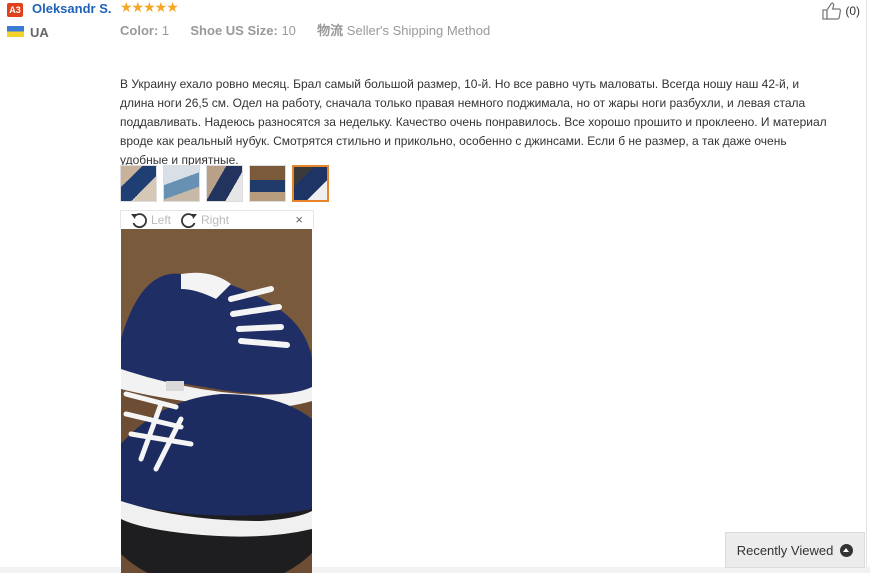  What do you see at coordinates (785, 550) in the screenshot?
I see `recently-viewed-label: Recently Viewed` at bounding box center [785, 550].